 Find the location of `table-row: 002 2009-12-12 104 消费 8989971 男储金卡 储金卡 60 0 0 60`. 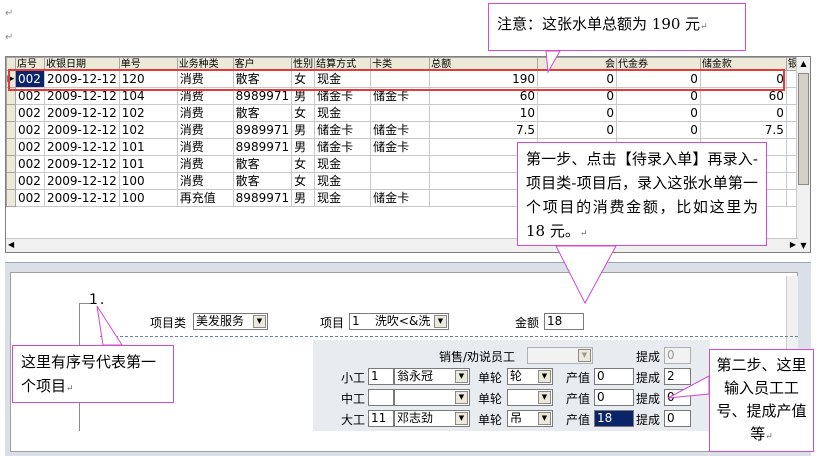

table-row: 002 2009-12-12 104 消费 8989971 男储金卡 储金卡 60 0 0 60 is located at coordinates (408, 96).